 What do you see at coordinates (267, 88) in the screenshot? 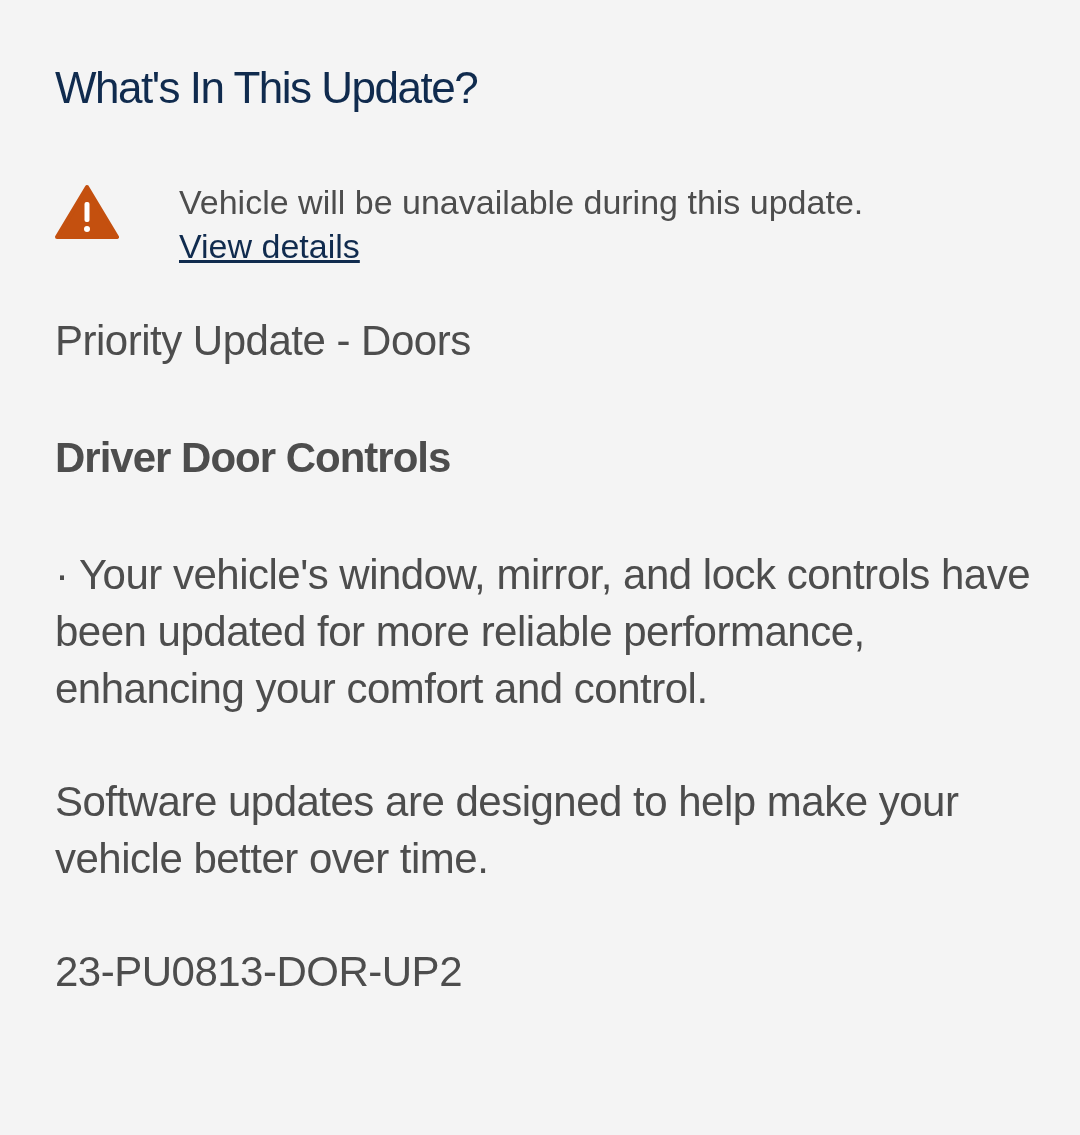
I see `page-title: What's In This Update?` at bounding box center [267, 88].